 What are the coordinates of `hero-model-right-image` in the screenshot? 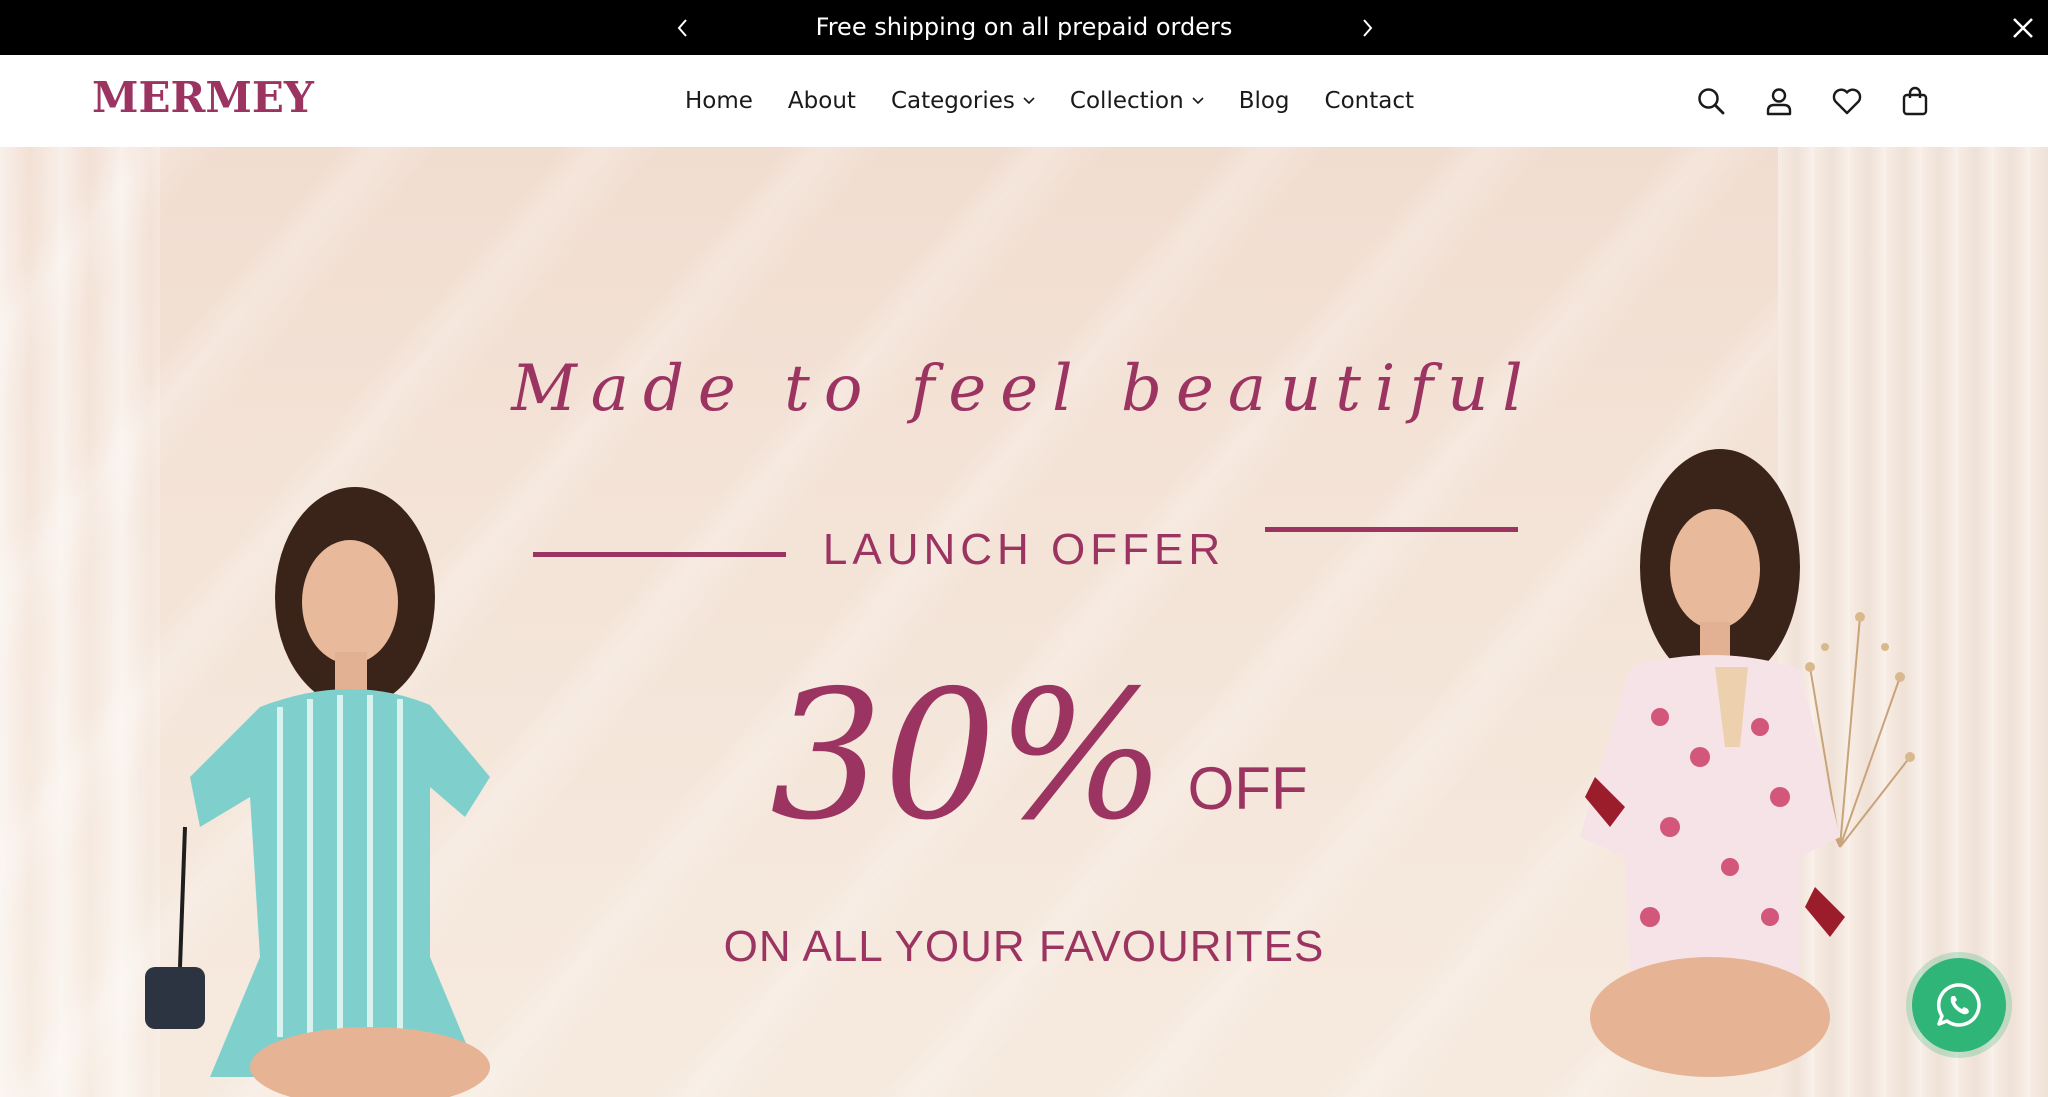 It's located at (1747, 763).